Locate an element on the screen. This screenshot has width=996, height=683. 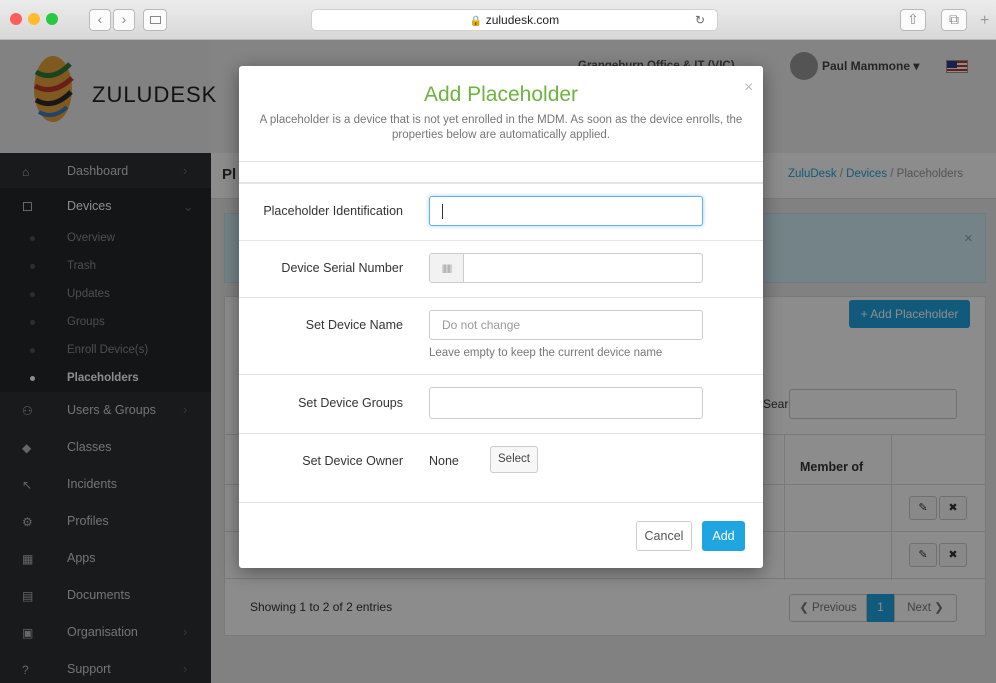
close-window-button is located at coordinates (16, 19).